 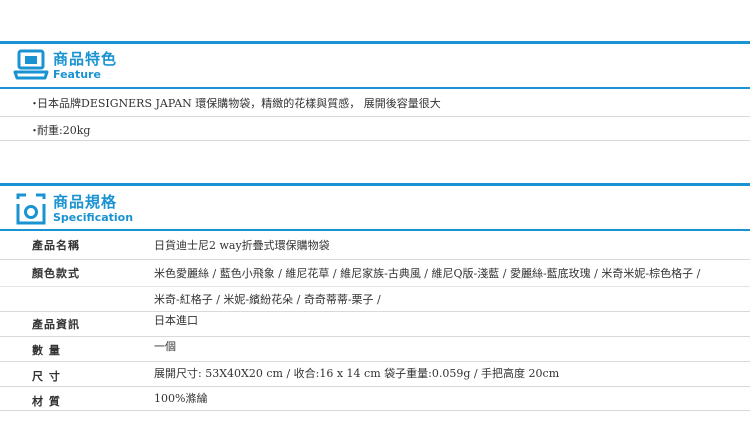 What do you see at coordinates (85, 202) in the screenshot?
I see `spec-title: 商品規格` at bounding box center [85, 202].